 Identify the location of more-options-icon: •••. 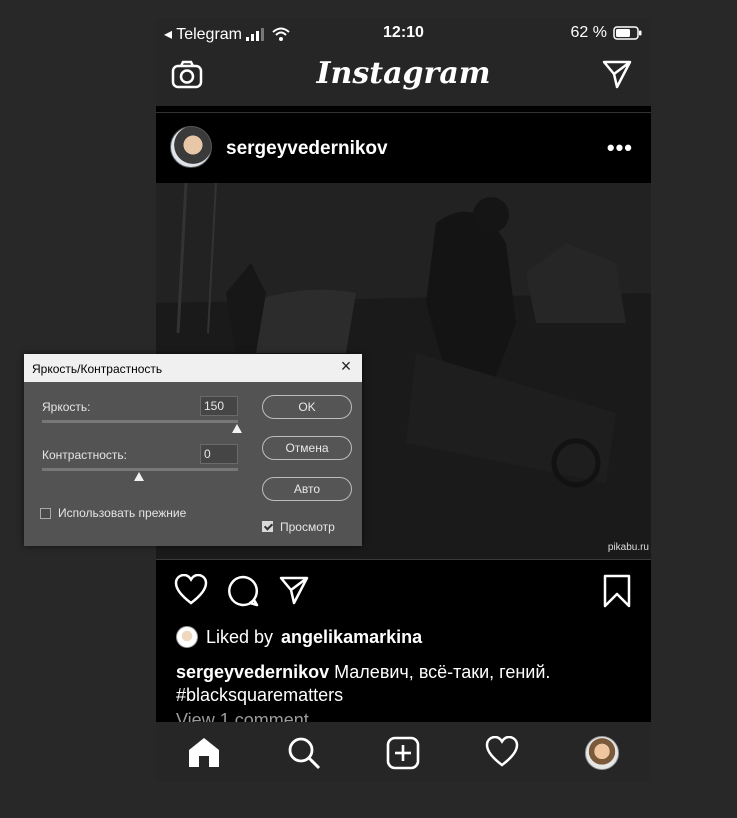
(620, 148).